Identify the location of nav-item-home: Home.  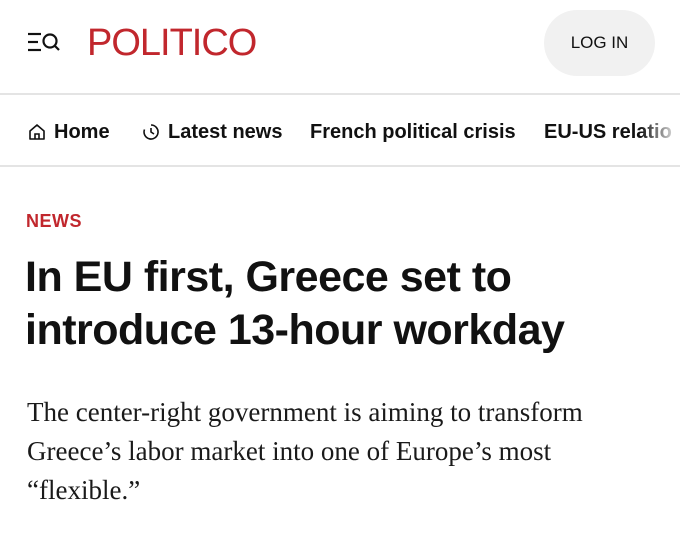
(68, 132).